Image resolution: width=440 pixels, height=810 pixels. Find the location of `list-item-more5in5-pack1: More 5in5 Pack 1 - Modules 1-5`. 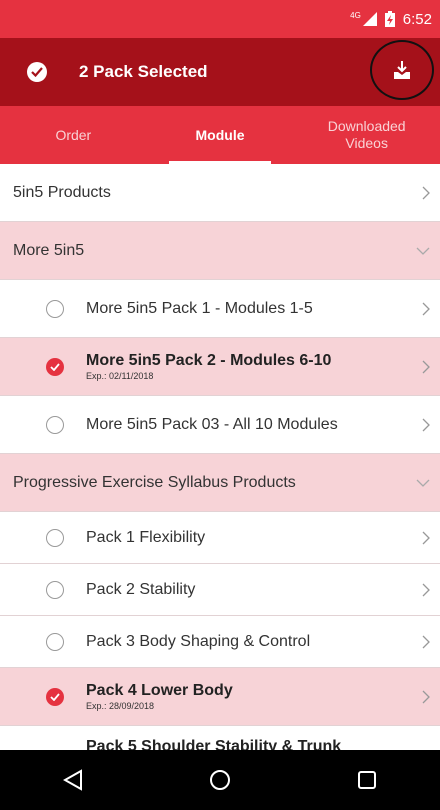

list-item-more5in5-pack1: More 5in5 Pack 1 - Modules 1-5 is located at coordinates (220, 309).